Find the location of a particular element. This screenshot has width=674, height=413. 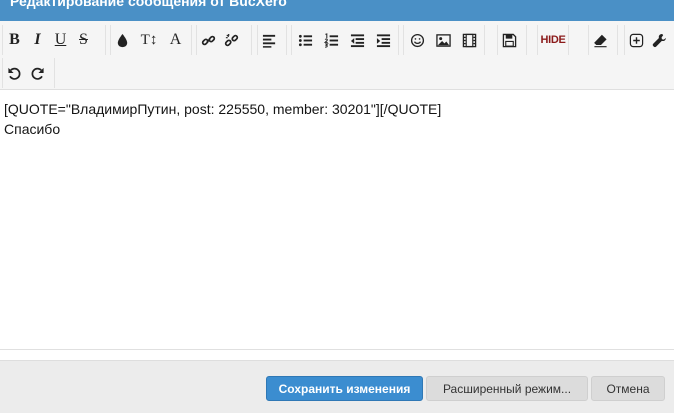

link-button is located at coordinates (208, 40).